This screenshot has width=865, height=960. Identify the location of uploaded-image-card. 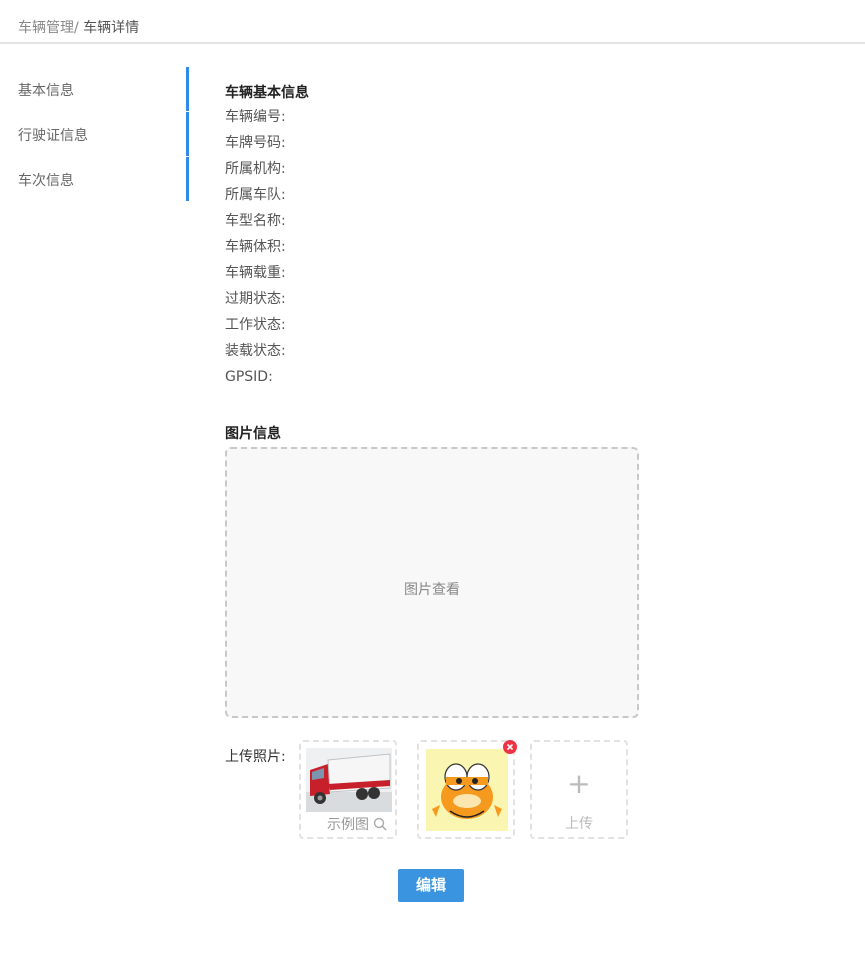
(467, 789).